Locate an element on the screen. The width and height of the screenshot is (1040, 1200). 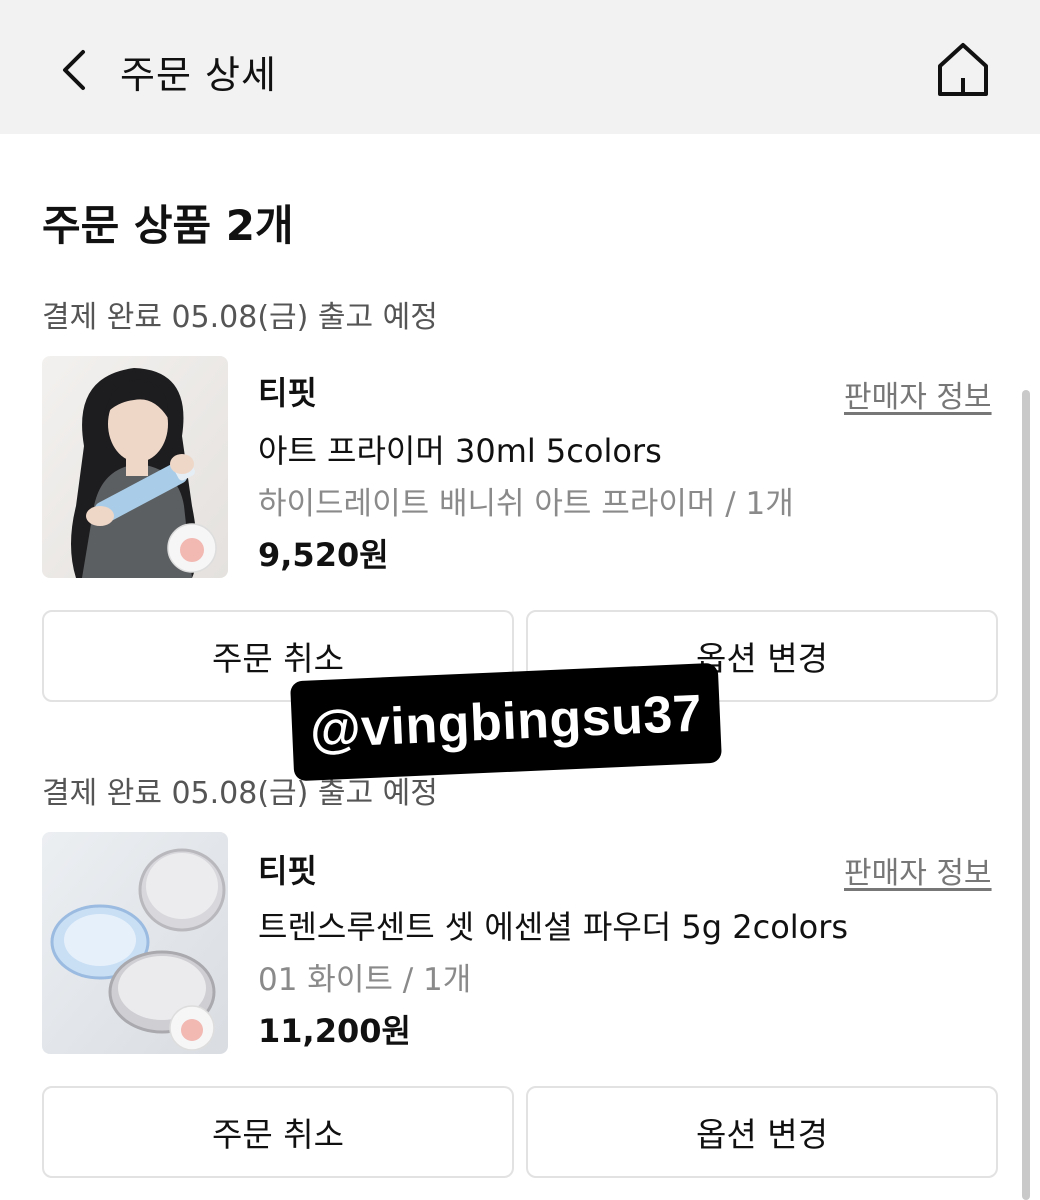
watermark-sticker: @vingbingsu37 is located at coordinates (506, 722).